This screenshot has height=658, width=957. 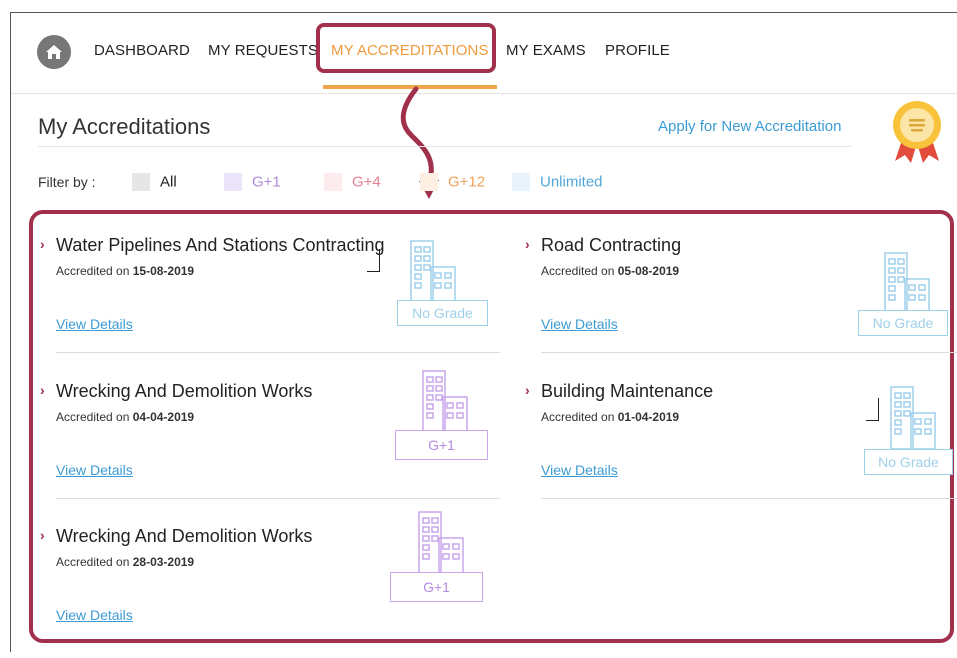 I want to click on accreditation-title: Water Pipelines And Stations Contracting, so click(x=220, y=245).